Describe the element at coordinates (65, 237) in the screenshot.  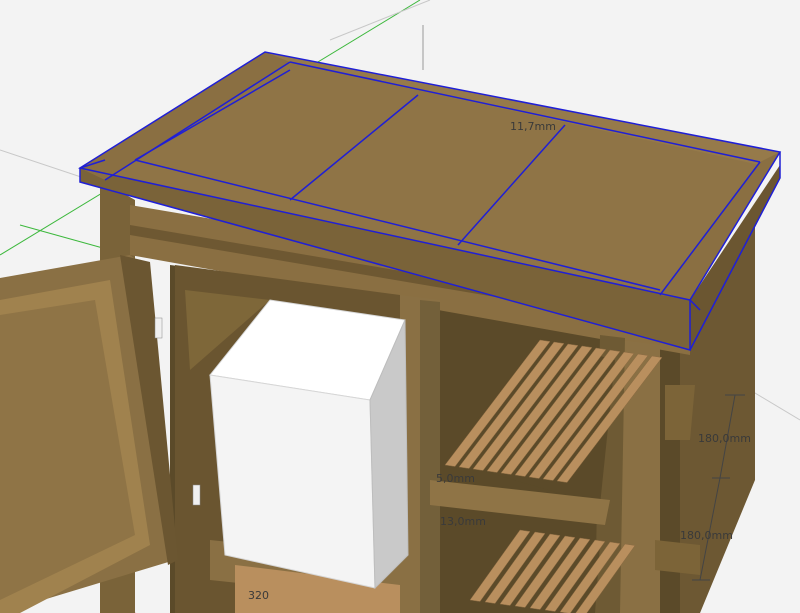
I see `green-axis-line` at that location.